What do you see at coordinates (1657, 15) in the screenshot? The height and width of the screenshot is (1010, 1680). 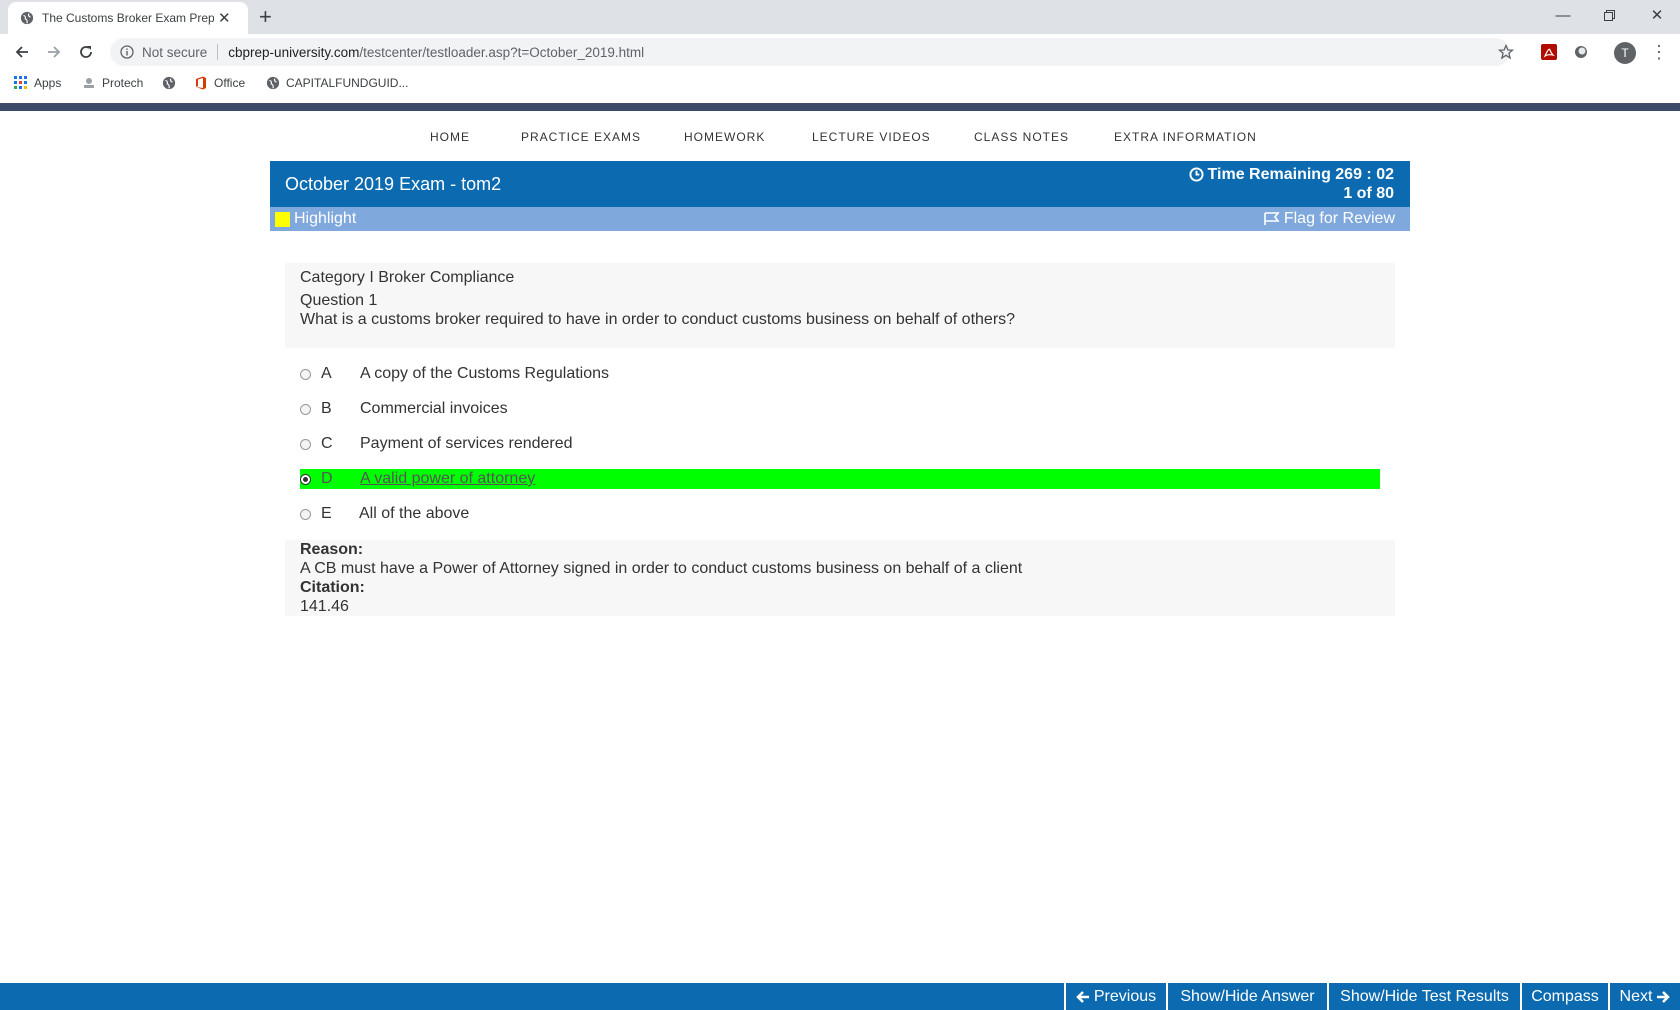 I see `close-window-icon: ✕` at bounding box center [1657, 15].